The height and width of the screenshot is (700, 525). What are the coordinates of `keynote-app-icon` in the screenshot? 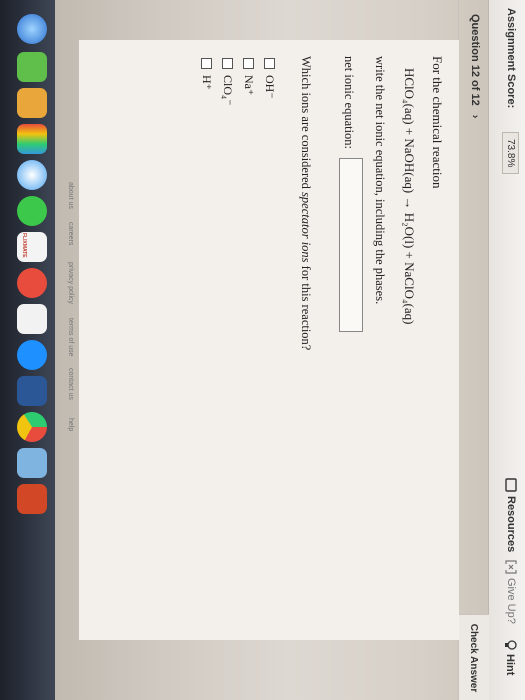 It's located at (32, 103).